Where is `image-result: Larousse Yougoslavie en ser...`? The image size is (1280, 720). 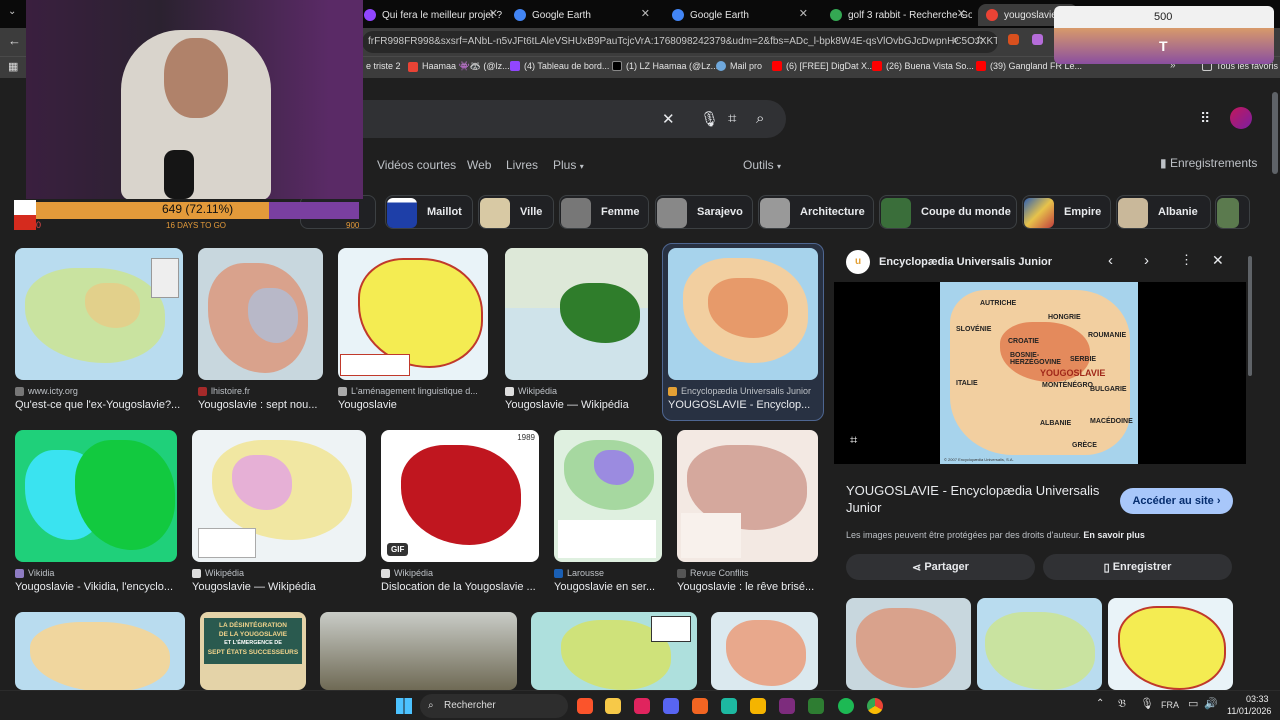 image-result: Larousse Yougoslavie en ser... is located at coordinates (608, 511).